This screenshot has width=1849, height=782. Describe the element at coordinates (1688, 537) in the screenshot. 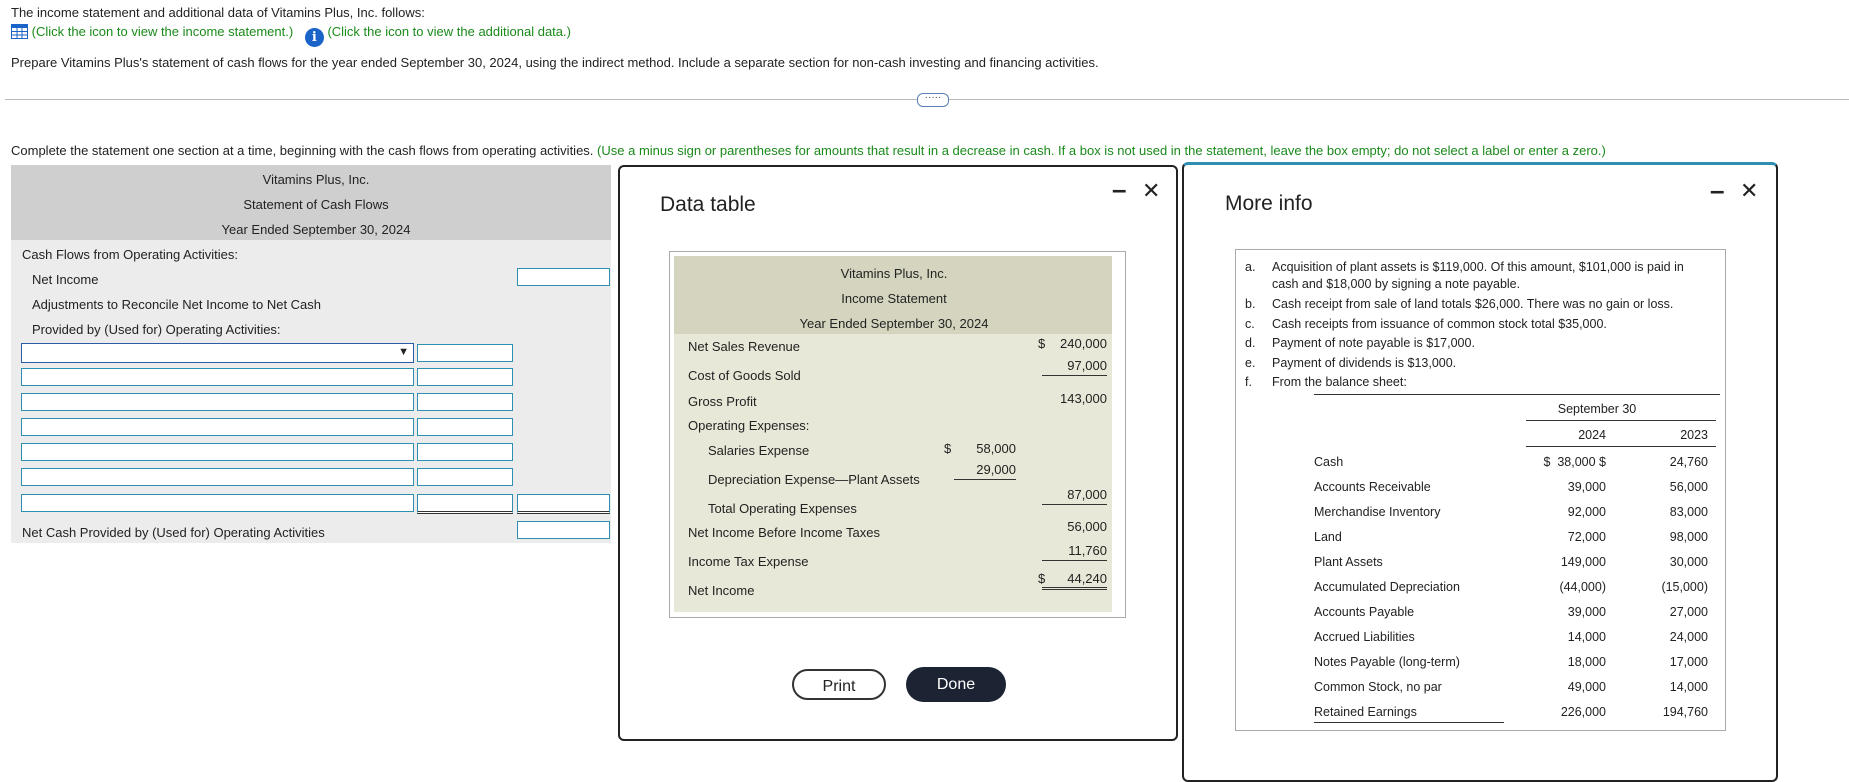

I see `bs-row-2023: 98,000` at that location.